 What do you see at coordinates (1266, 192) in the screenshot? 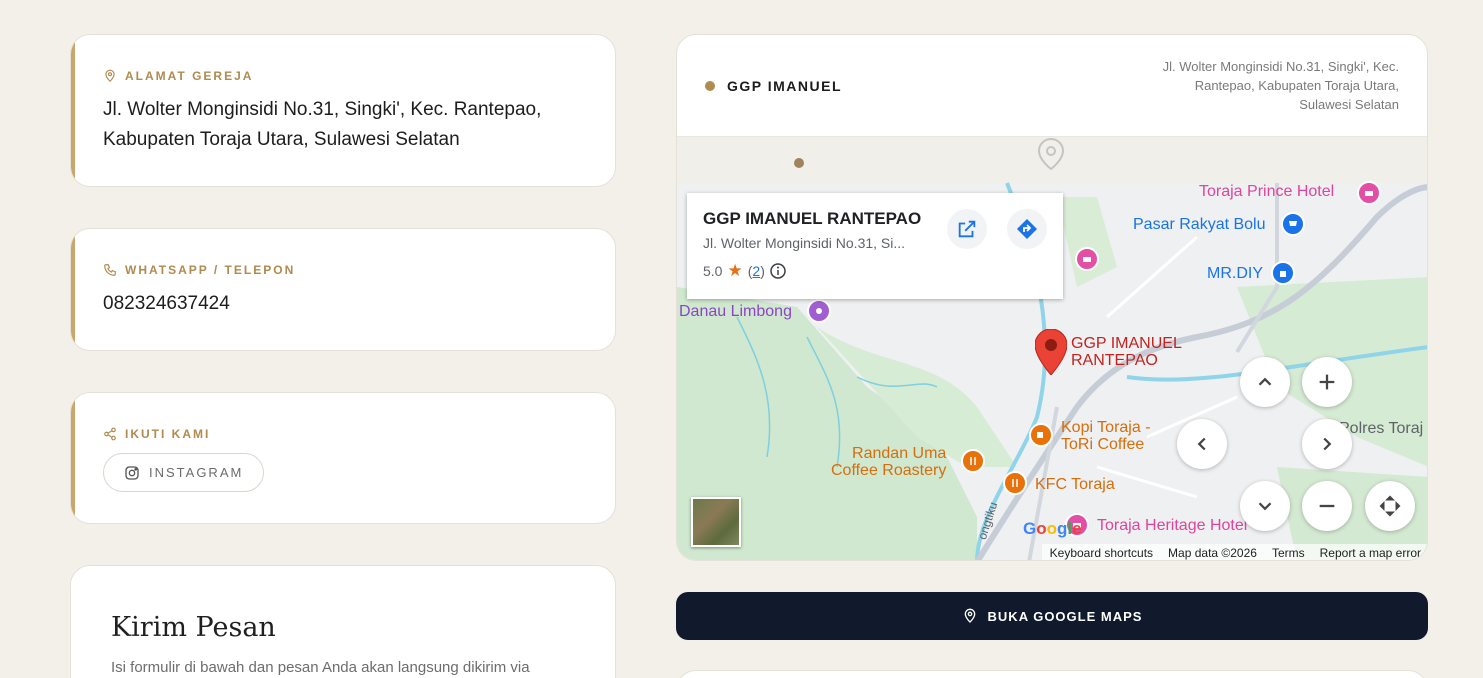
I see `poi-toraja-prince-hotel: Toraja Prince Hotel` at bounding box center [1266, 192].